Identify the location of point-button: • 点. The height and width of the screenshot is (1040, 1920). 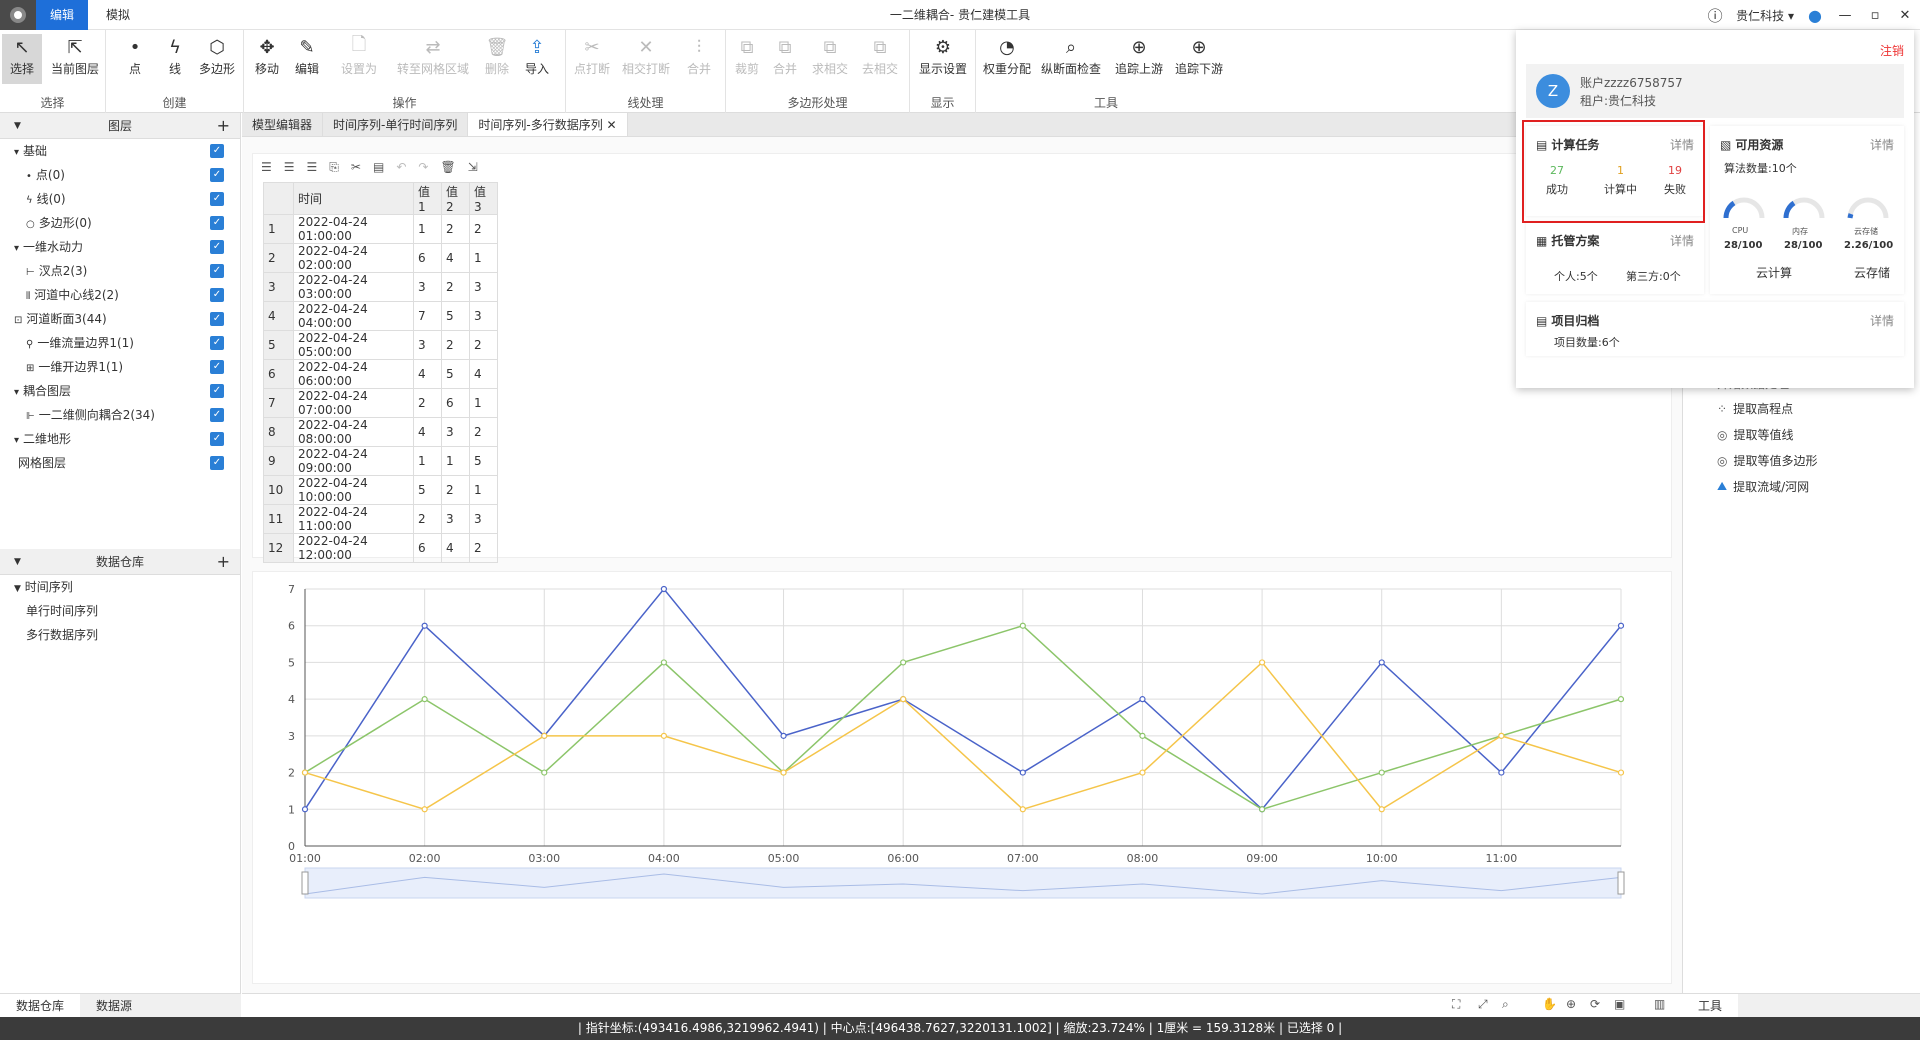
(135, 59).